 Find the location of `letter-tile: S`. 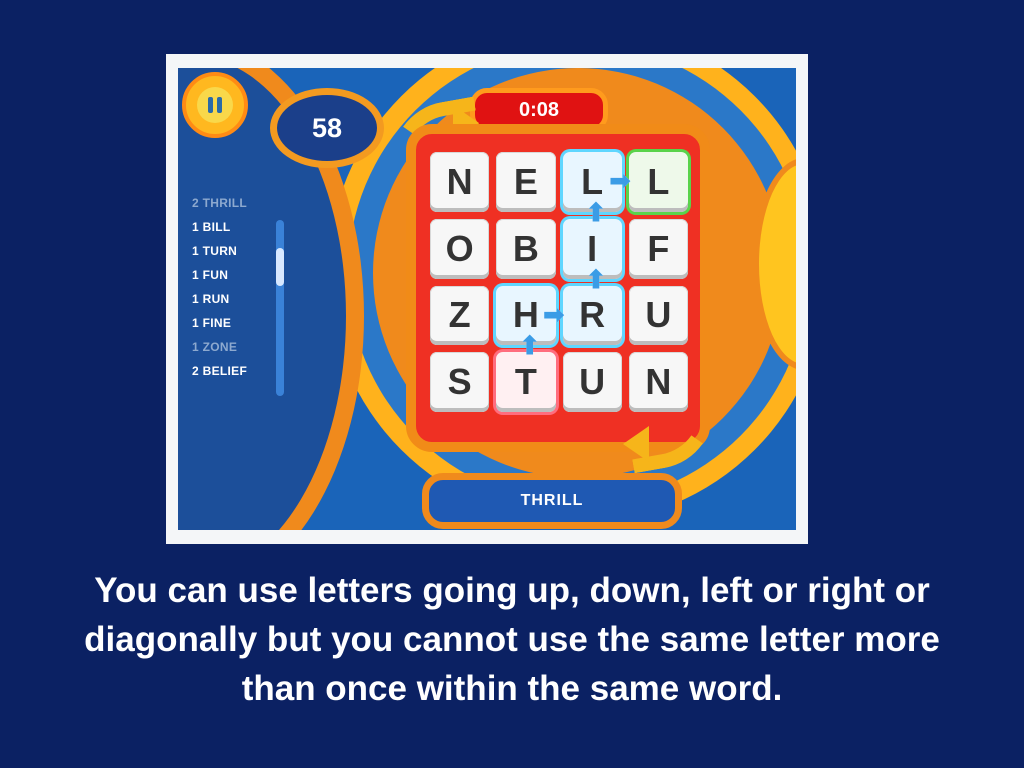

letter-tile: S is located at coordinates (460, 382).